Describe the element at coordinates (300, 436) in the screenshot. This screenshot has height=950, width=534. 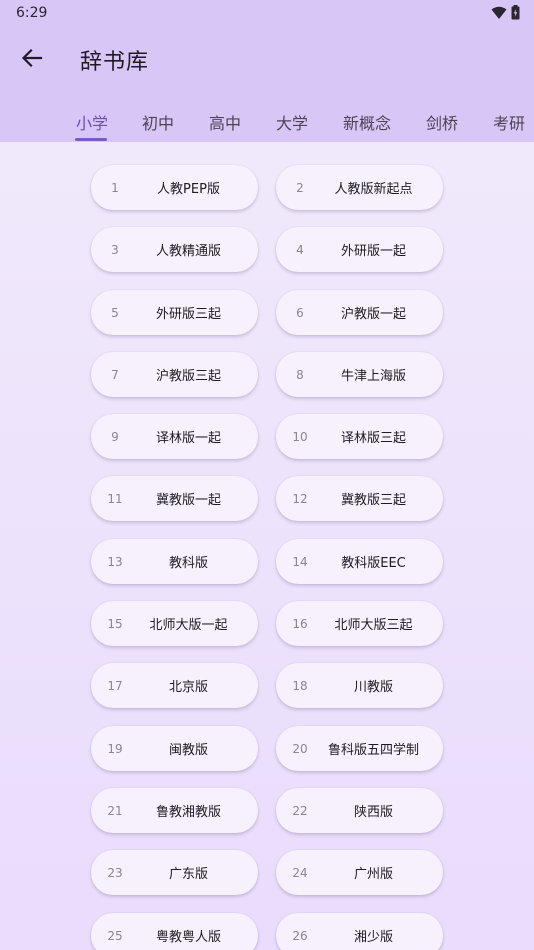
I see `item-number: 10` at that location.